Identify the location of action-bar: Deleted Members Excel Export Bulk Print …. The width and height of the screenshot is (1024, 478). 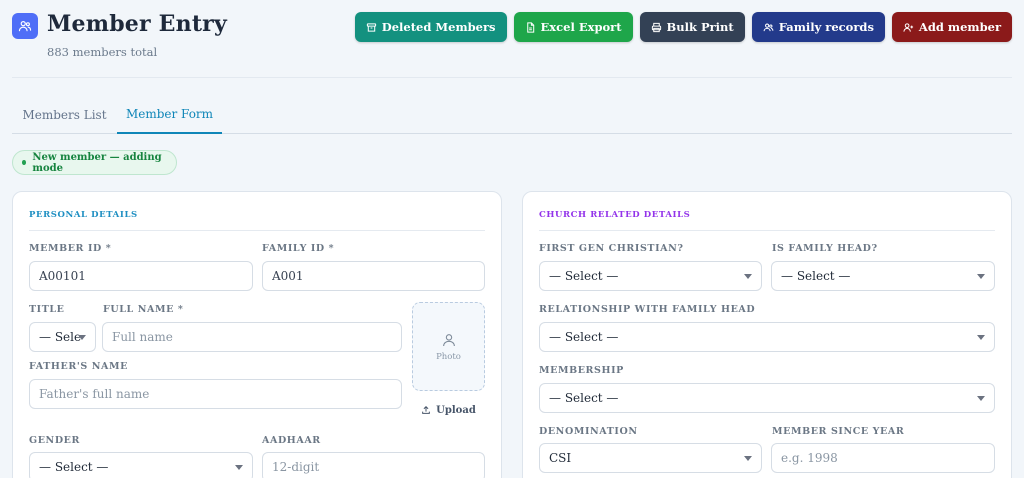
(683, 27).